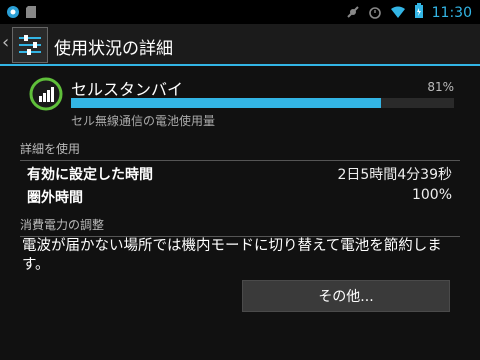 The image size is (480, 360). Describe the element at coordinates (113, 49) in the screenshot. I see `page-title: 使用状況の詳細` at that location.